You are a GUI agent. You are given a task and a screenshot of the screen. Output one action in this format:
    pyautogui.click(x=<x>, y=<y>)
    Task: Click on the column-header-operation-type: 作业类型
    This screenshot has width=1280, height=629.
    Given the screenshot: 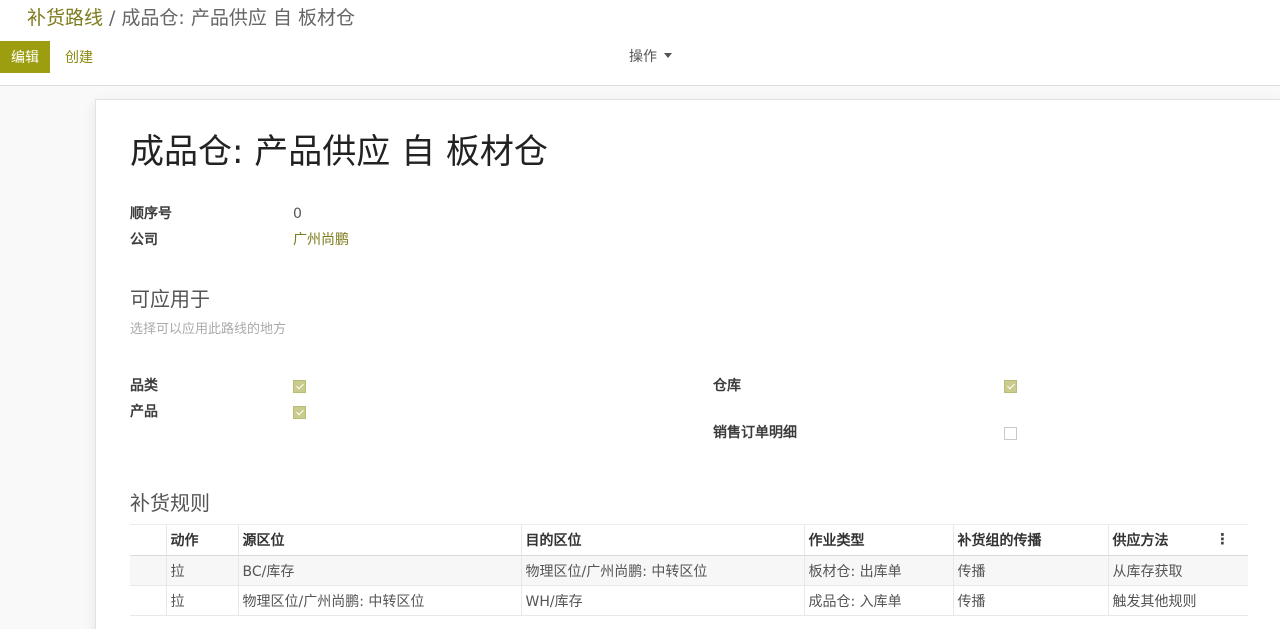 What is the action you would take?
    pyautogui.click(x=878, y=540)
    